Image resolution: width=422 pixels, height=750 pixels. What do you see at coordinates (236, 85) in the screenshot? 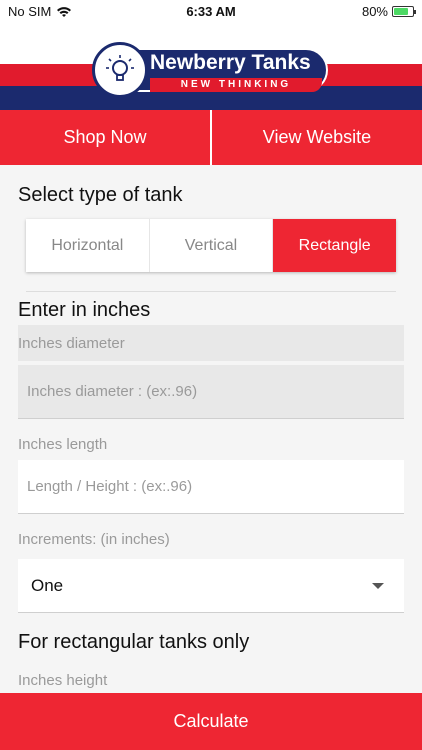
I see `brand-tagline: NEW THINKING` at bounding box center [236, 85].